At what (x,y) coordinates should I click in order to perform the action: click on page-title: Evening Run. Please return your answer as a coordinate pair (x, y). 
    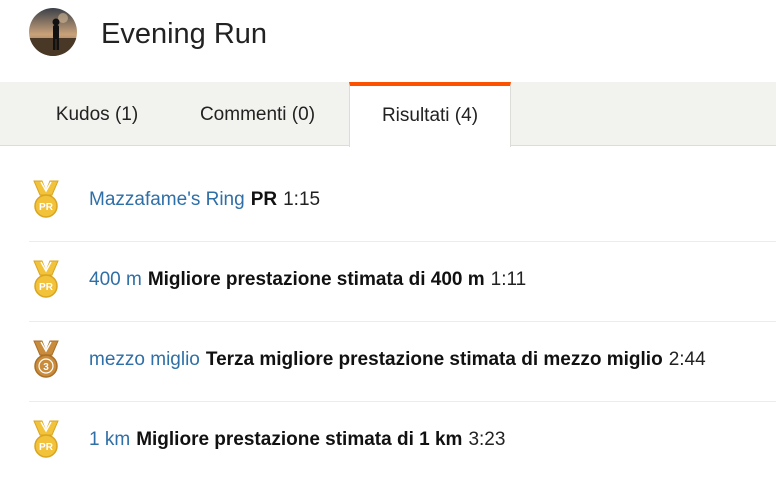
    Looking at the image, I should click on (184, 34).